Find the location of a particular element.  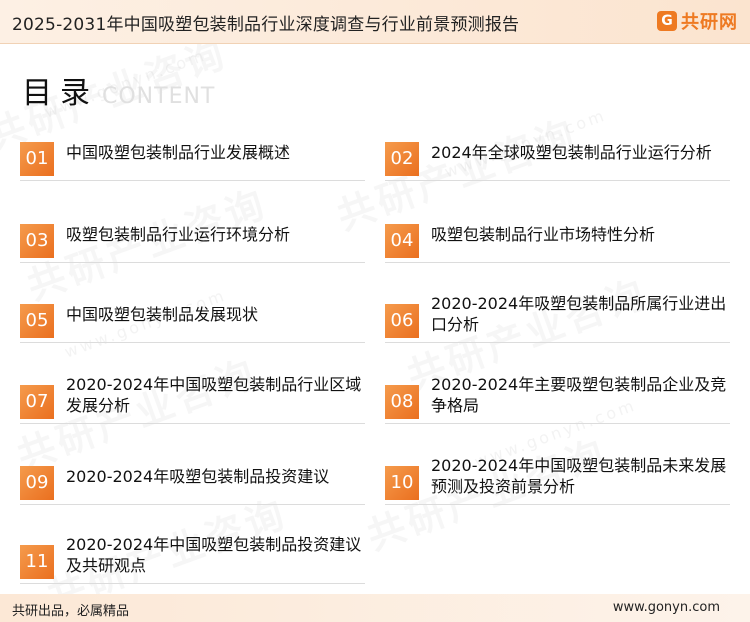

toc-item-11: 11 2020-2024年中国吸塑包装制品投资建议及共研观点 is located at coordinates (192, 561).